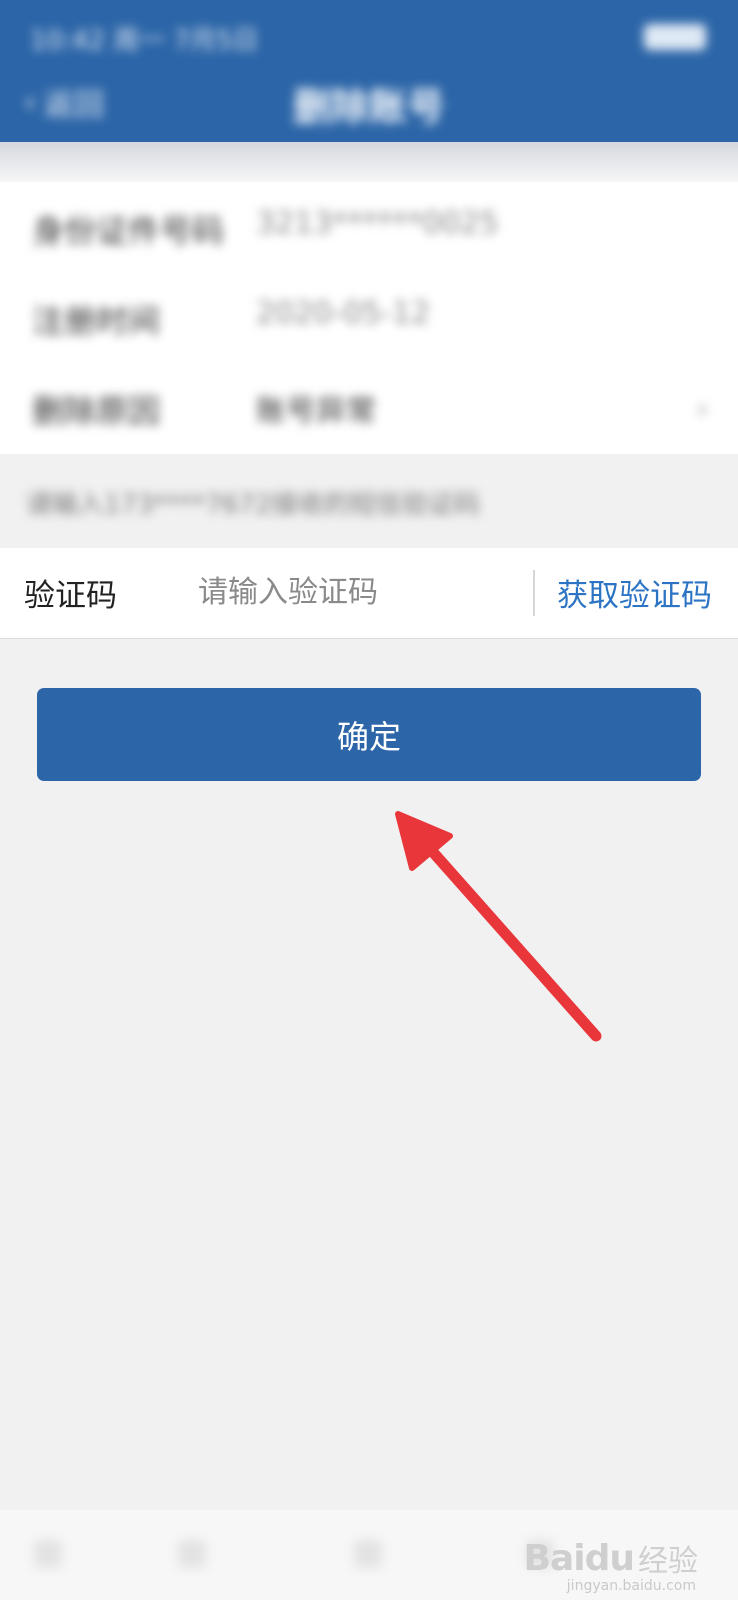 The width and height of the screenshot is (738, 1600). What do you see at coordinates (128, 231) in the screenshot?
I see `id-number-label: 身份证件号码` at bounding box center [128, 231].